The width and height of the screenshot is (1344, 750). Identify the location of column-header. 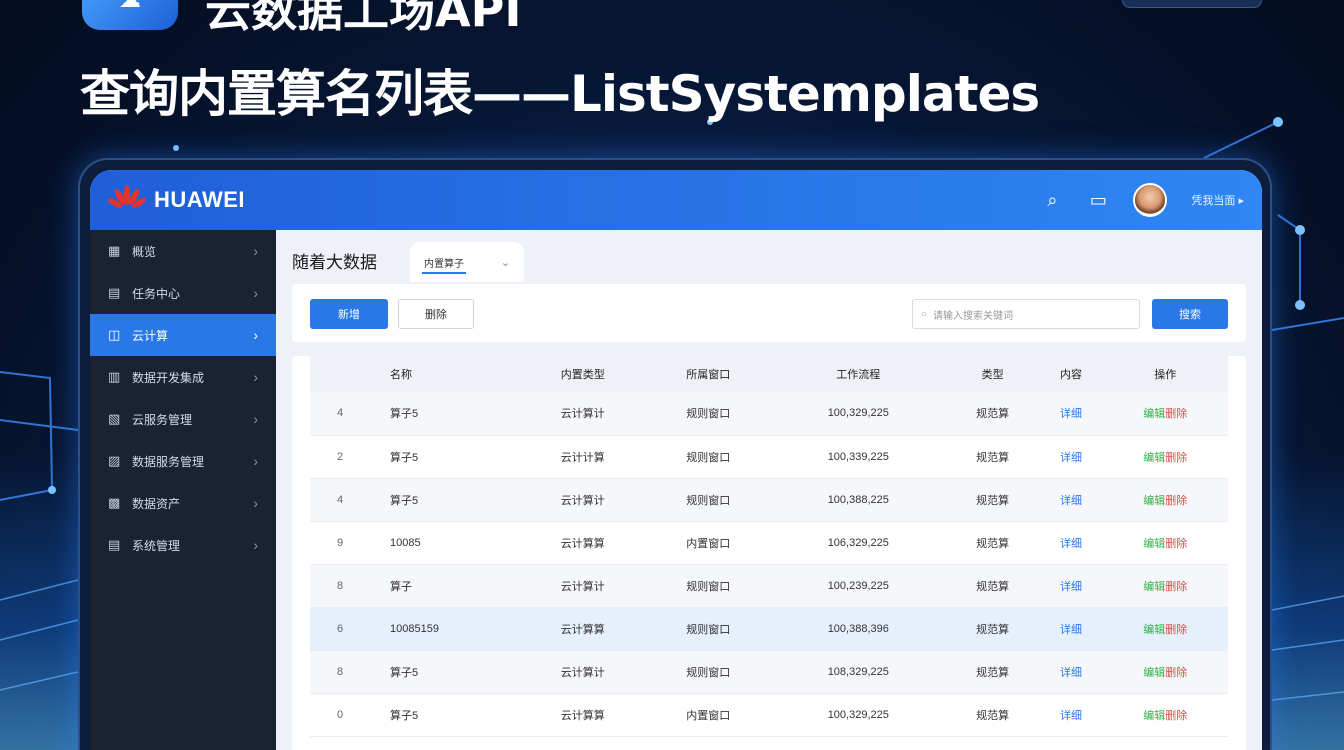
(340, 374).